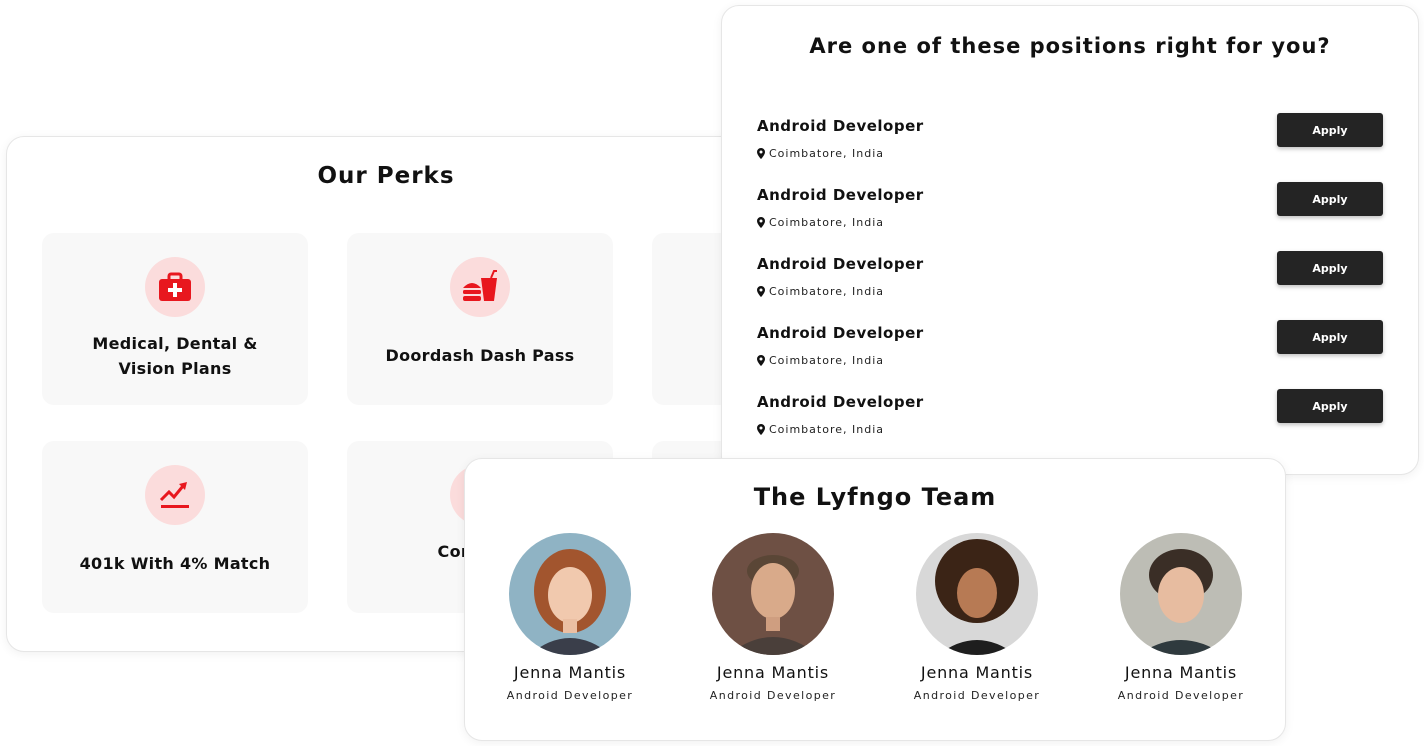  I want to click on perk-card-medical: Medical, Dental & Vision Plans, so click(175, 319).